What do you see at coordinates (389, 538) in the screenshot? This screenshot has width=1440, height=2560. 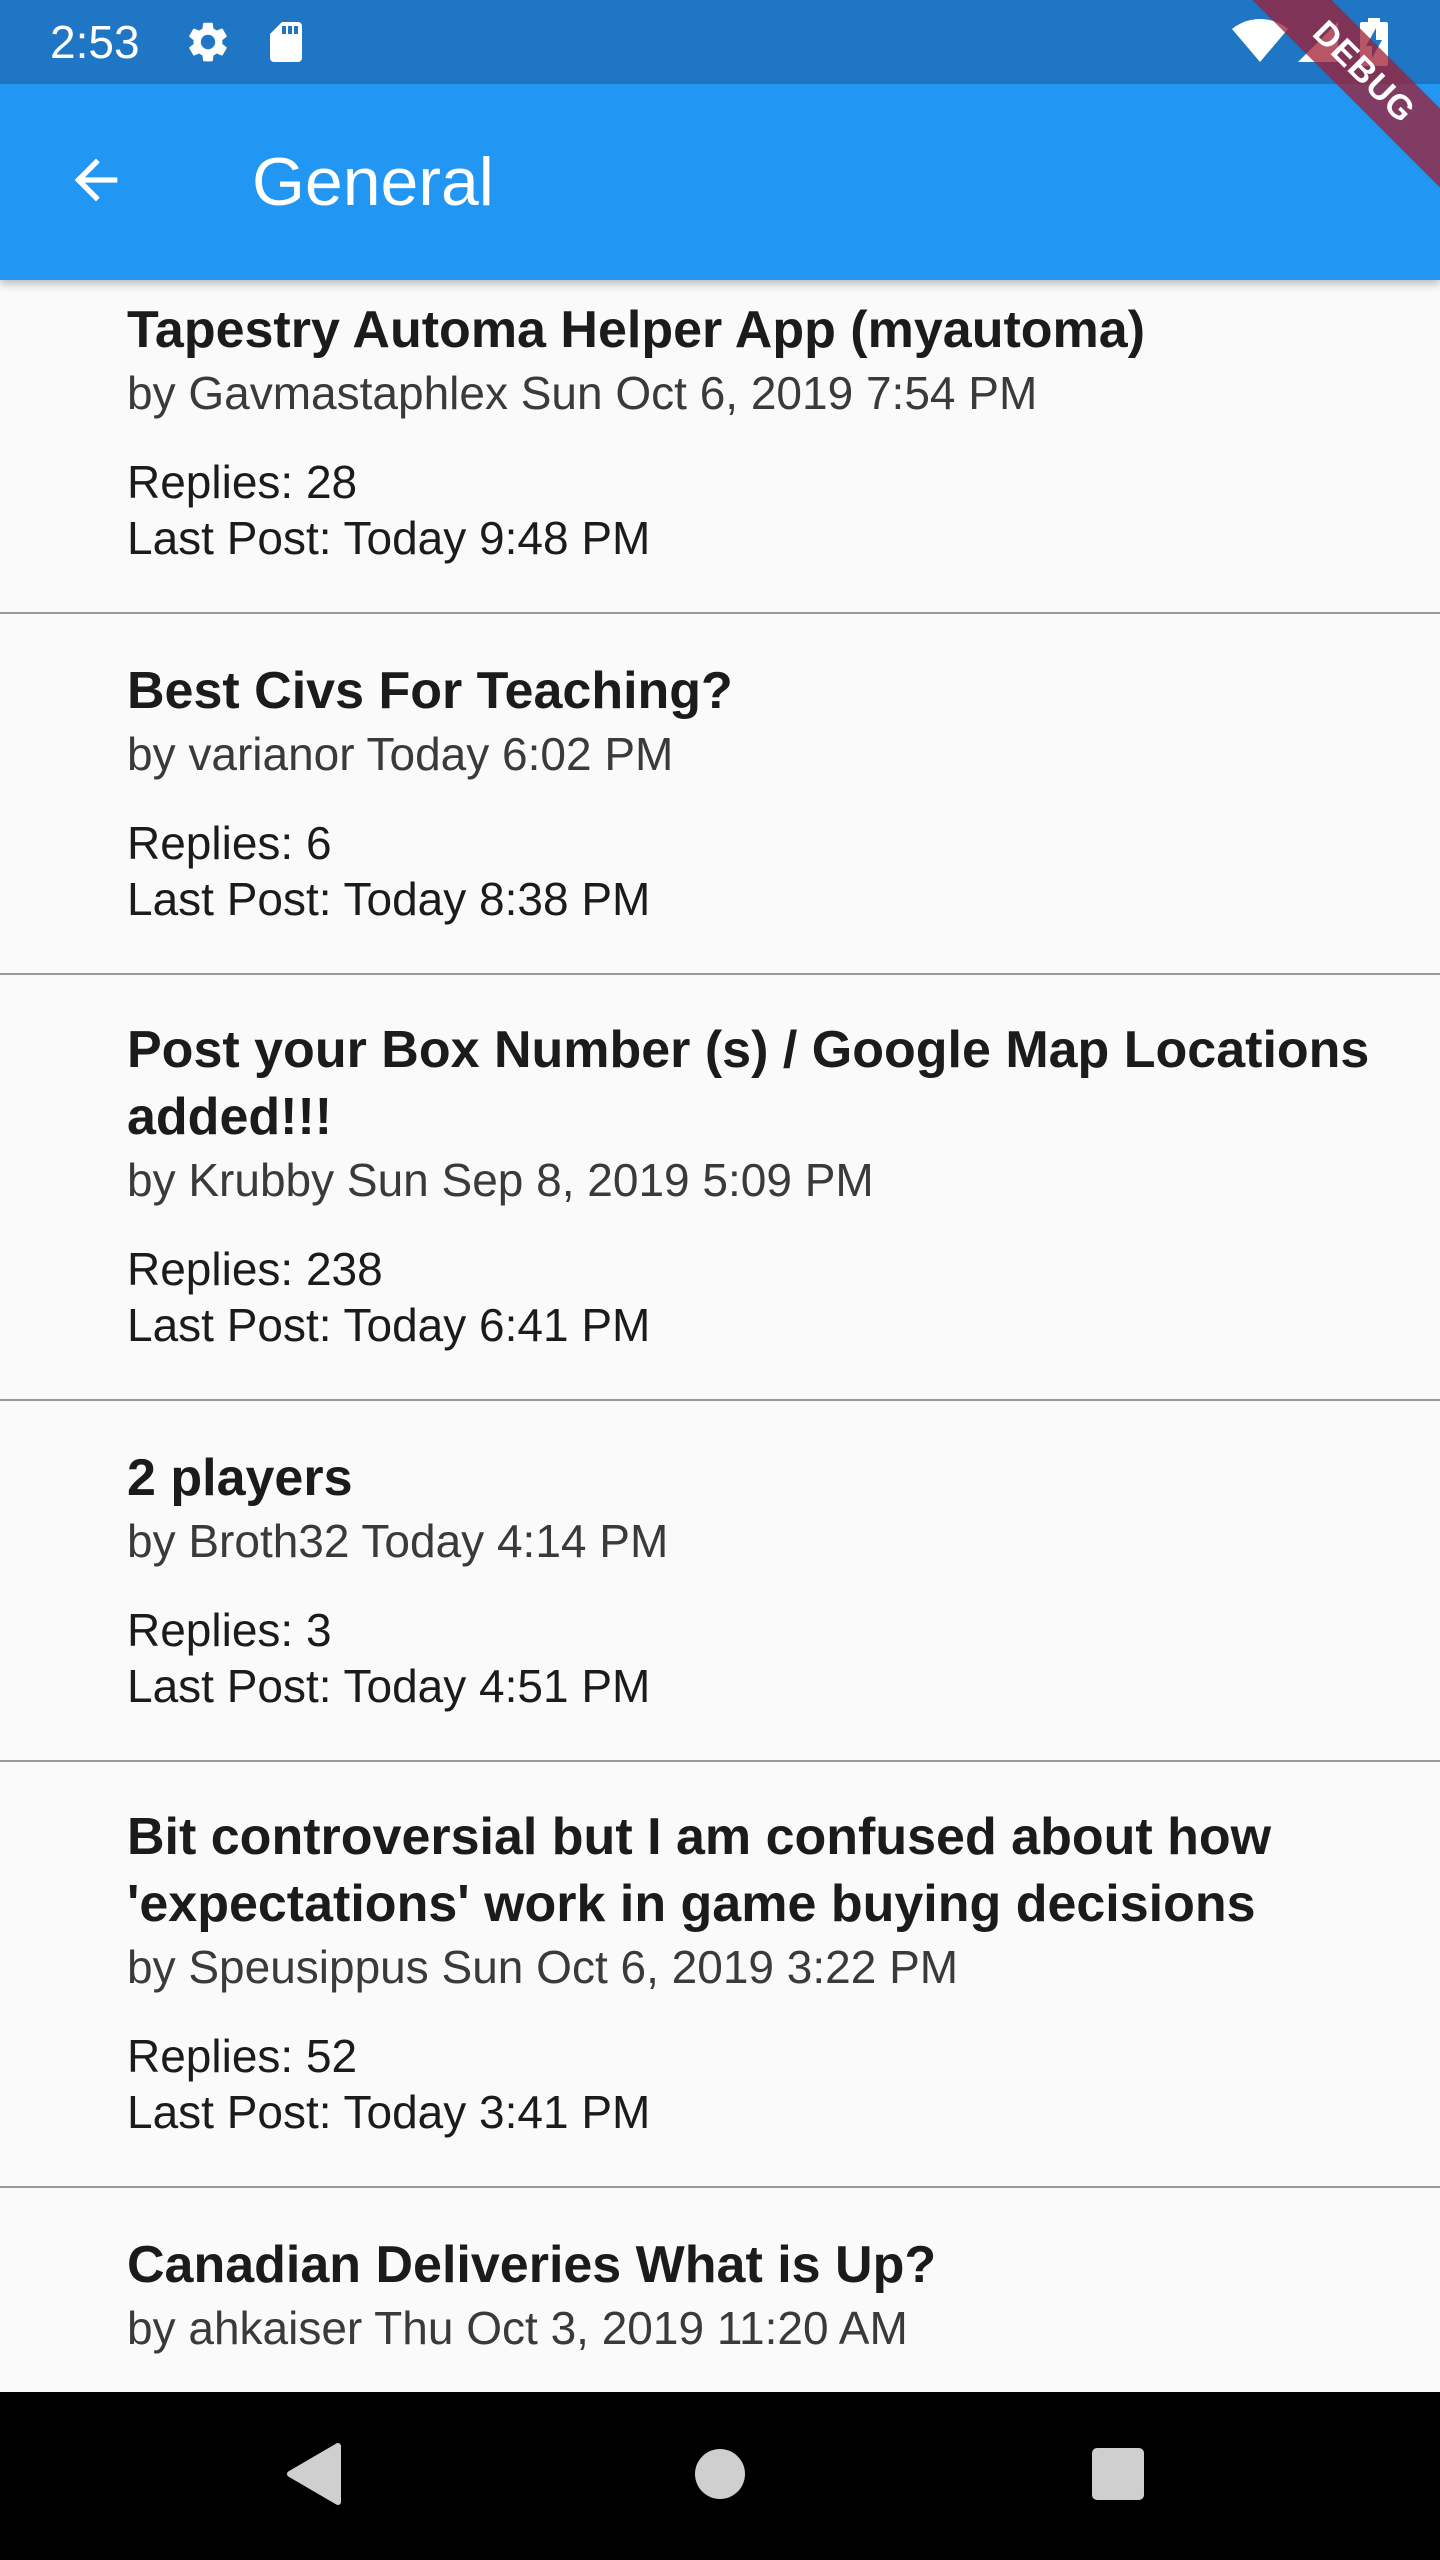 I see `topic-last-post: Last Post: Today 9:48 PM` at bounding box center [389, 538].